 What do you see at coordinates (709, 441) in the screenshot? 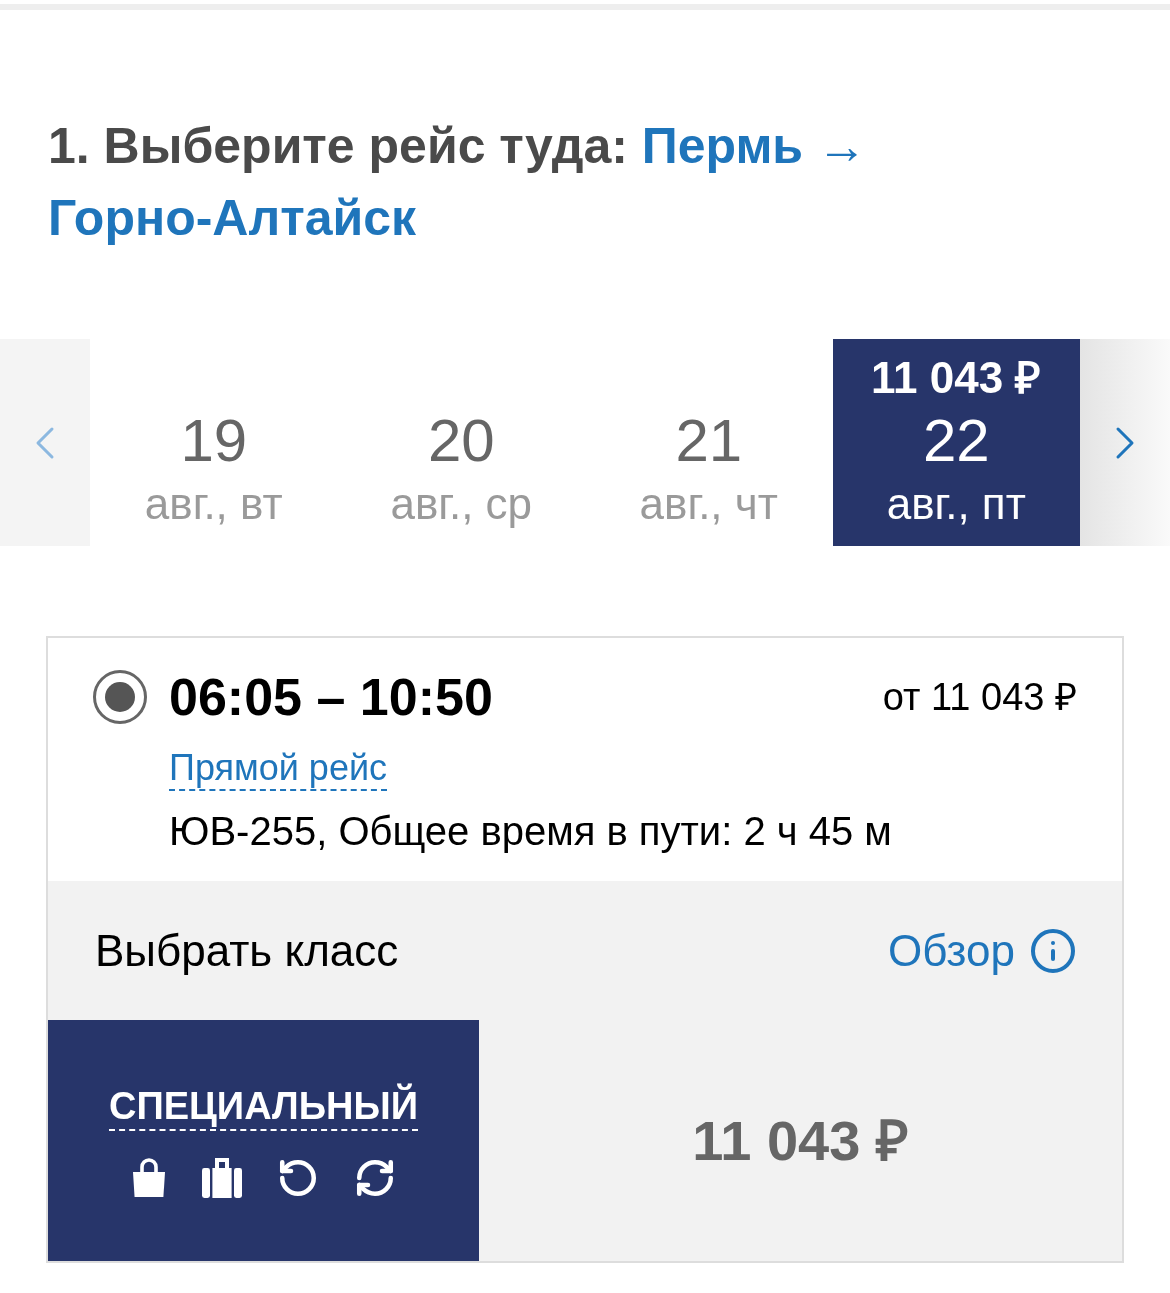
I see `day-number: 21` at bounding box center [709, 441].